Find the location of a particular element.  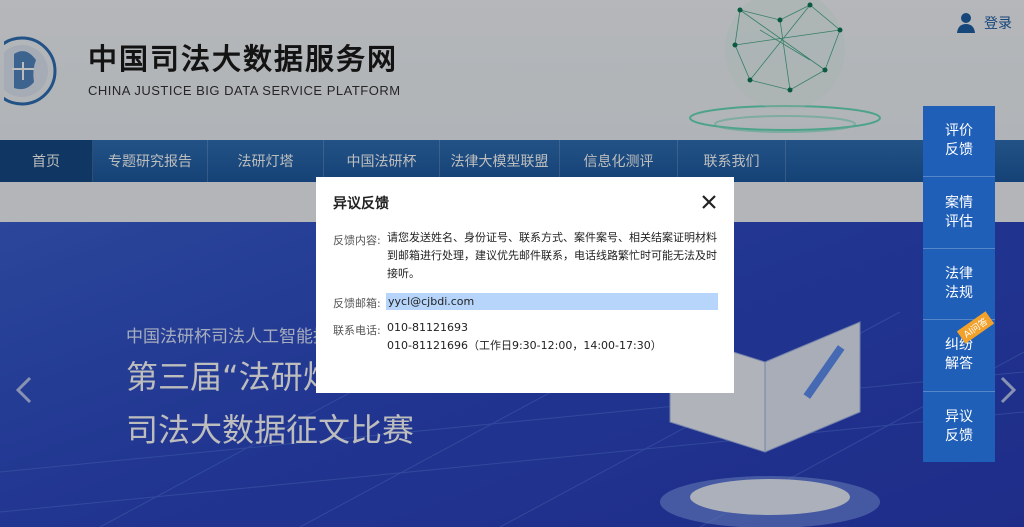

floating-sidebar: 评价反馈 案情评估 法律法规 AI问答 纠纷解答 异议反馈 is located at coordinates (959, 284).